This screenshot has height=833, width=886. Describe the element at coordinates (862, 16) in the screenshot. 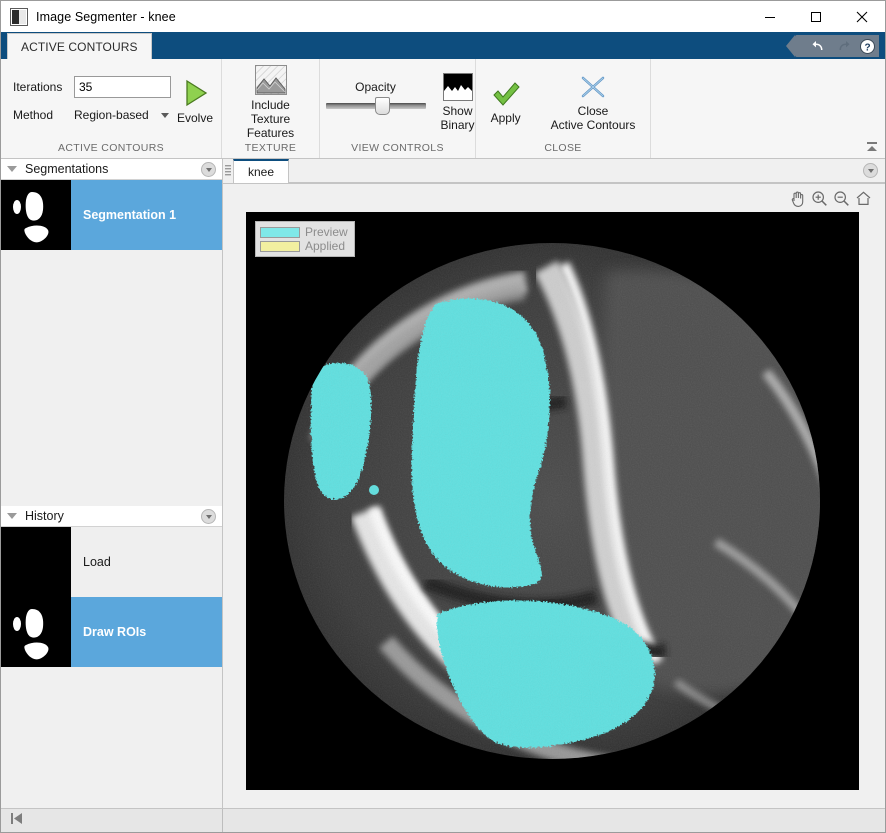

I see `close-icon` at that location.